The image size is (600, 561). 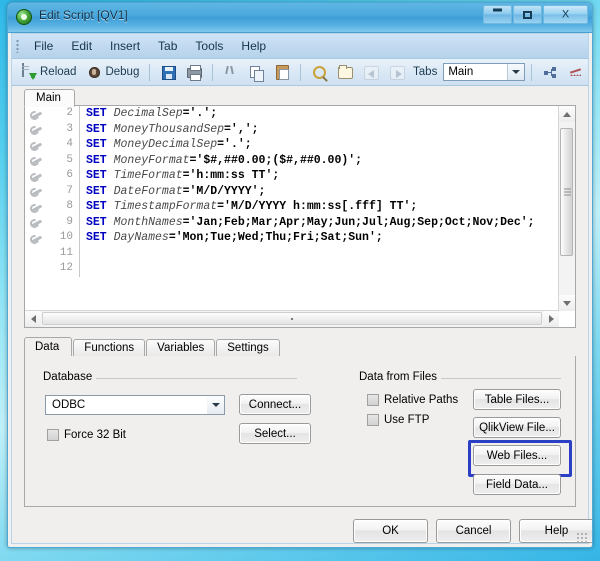 What do you see at coordinates (165, 144) in the screenshot?
I see `code-variable: MoneyDecimalSep` at bounding box center [165, 144].